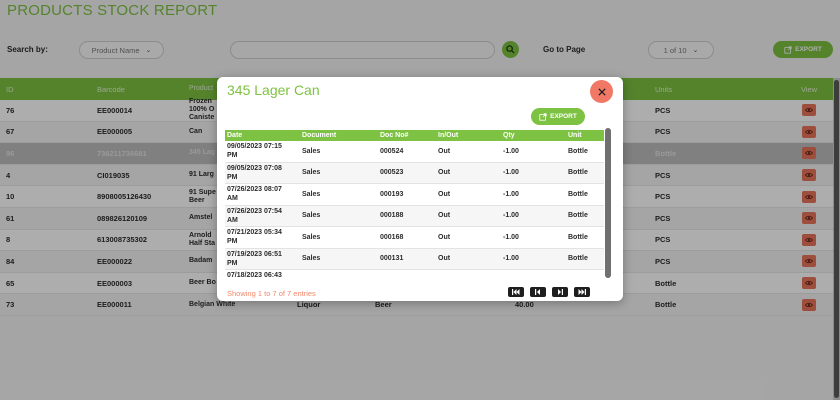  Describe the element at coordinates (254, 237) in the screenshot. I see `cell-date: 07/21/2023 05:34 PM` at that location.